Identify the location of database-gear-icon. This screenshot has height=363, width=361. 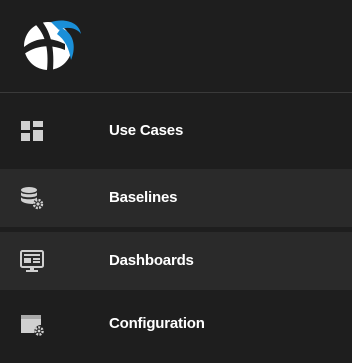
(32, 198).